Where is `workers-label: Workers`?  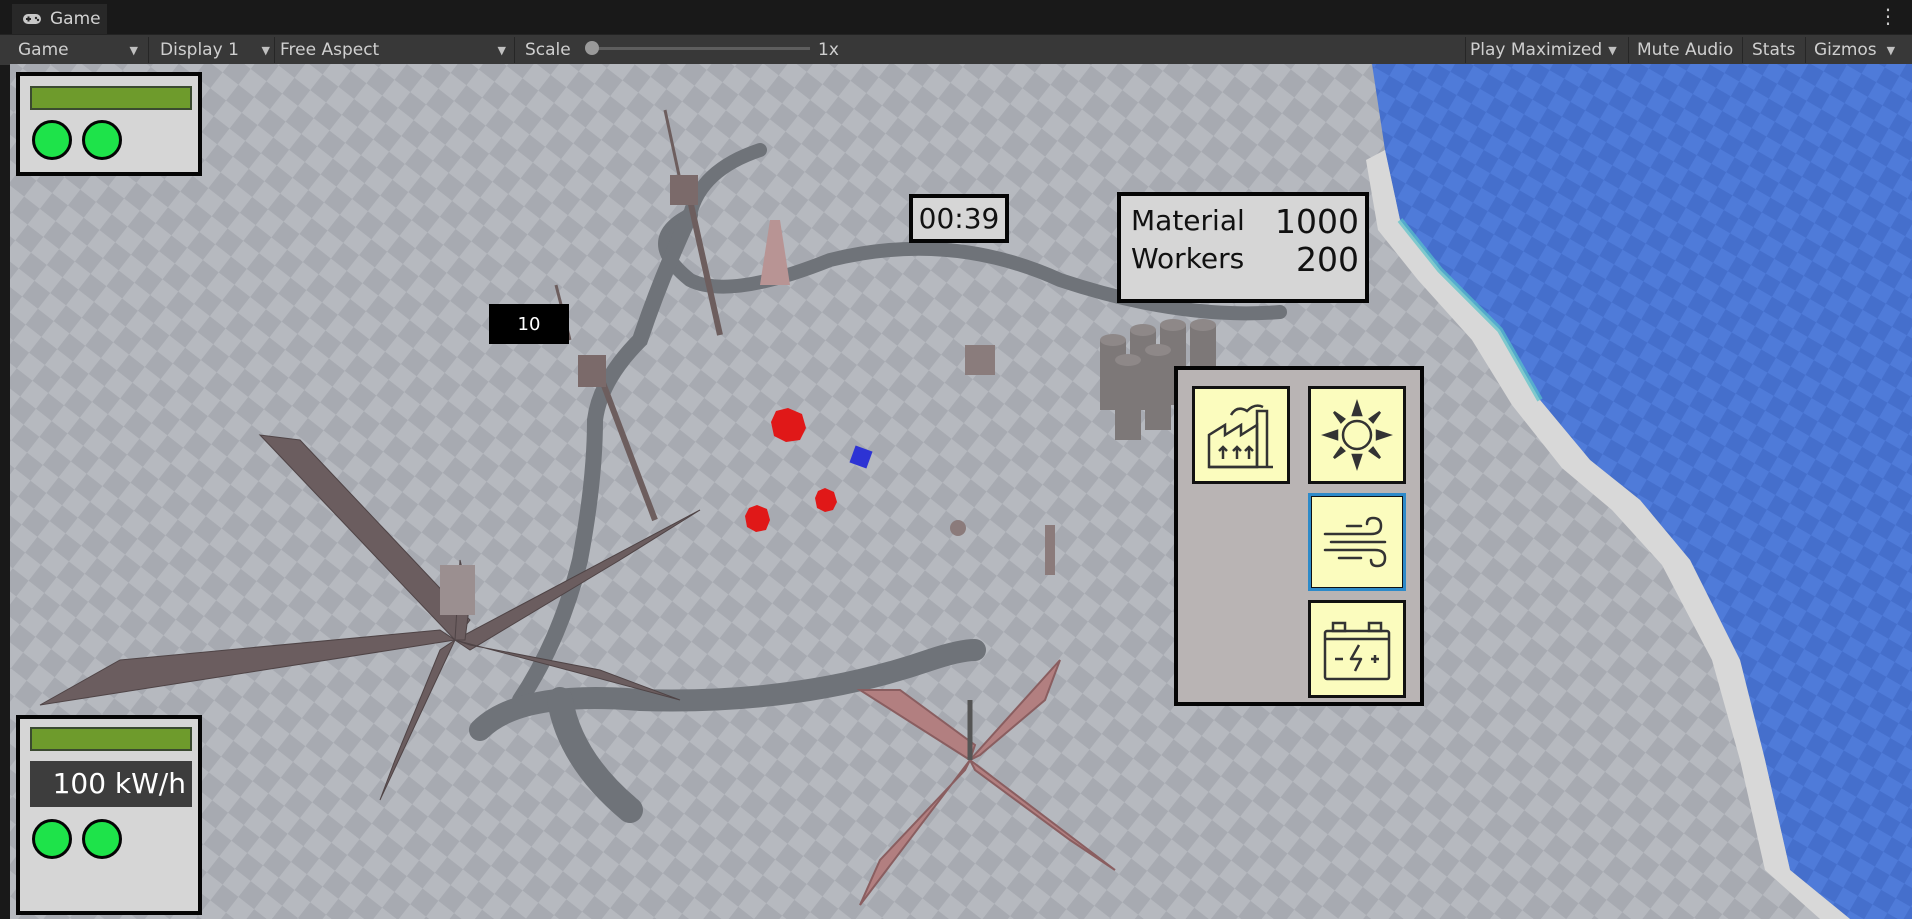 workers-label: Workers is located at coordinates (1188, 258).